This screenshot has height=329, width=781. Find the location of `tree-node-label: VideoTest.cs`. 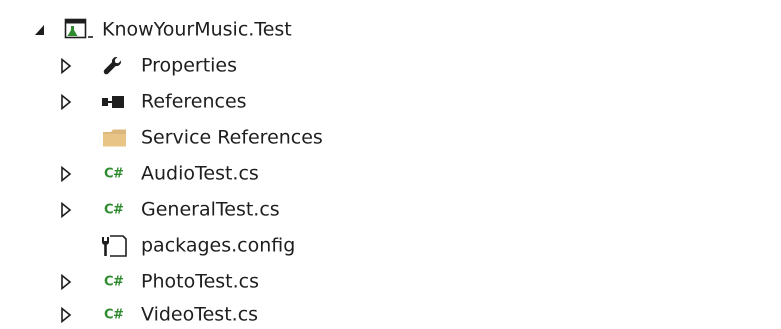

tree-node-label: VideoTest.cs is located at coordinates (200, 314).